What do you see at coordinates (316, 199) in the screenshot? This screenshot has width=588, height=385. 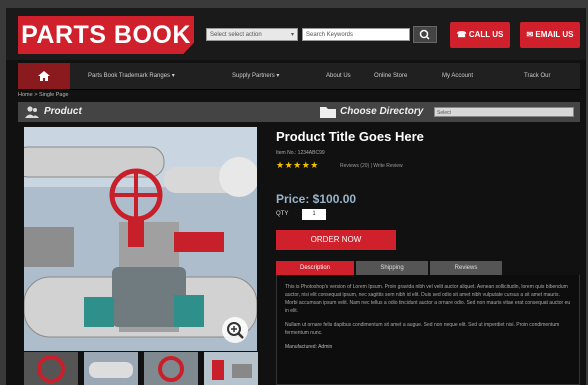 I see `product-price: Price: $100.00` at bounding box center [316, 199].